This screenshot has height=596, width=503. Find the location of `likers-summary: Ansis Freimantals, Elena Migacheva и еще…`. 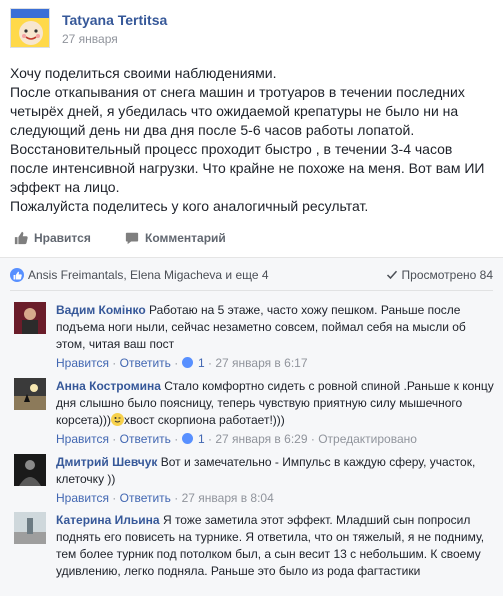

likers-summary: Ansis Freimantals, Elena Migacheva и еще… is located at coordinates (139, 275).